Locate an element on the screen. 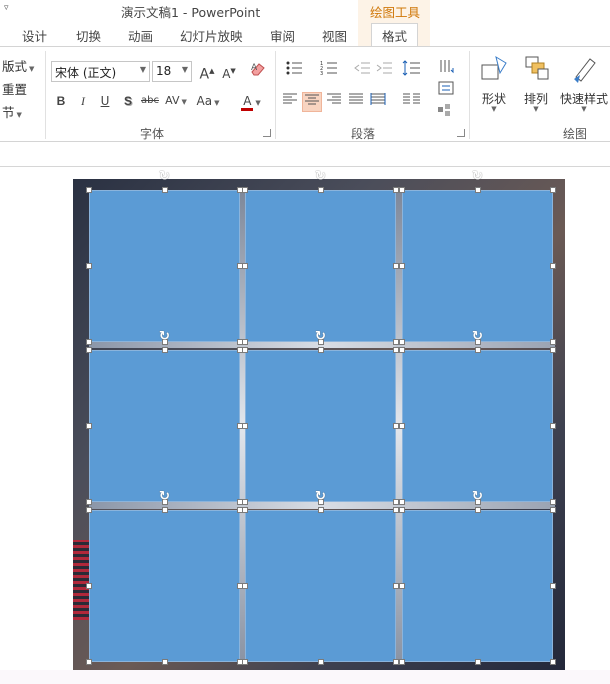 Image resolution: width=610 pixels, height=684 pixels. increase-indent-button is located at coordinates (384, 70).